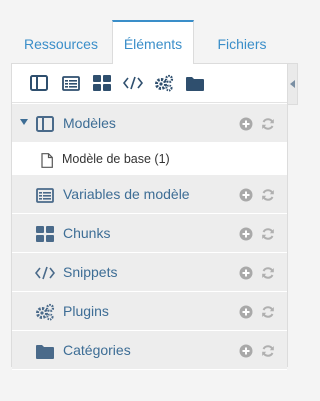 The height and width of the screenshot is (401, 320). Describe the element at coordinates (149, 350) in the screenshot. I see `tree-node-categories: Catégories` at that location.